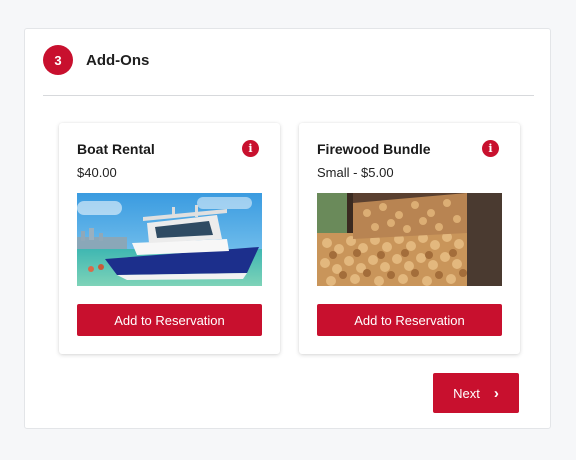 This screenshot has width=576, height=460. I want to click on addon-title: Boat Rental, so click(116, 149).